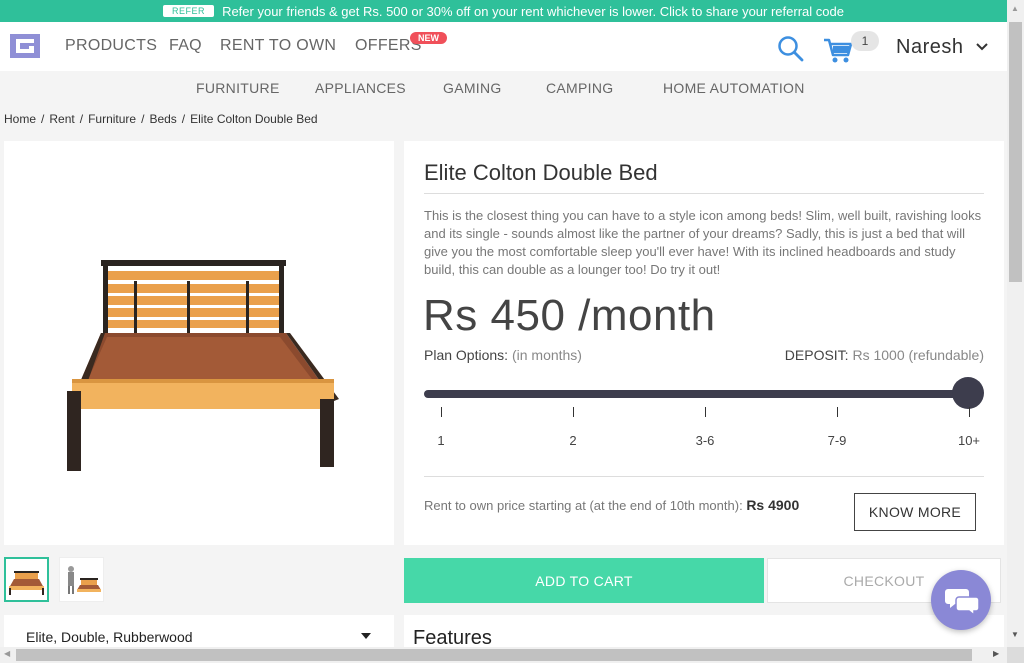 The height and width of the screenshot is (663, 1024). I want to click on scrollbar-corner, so click(1015, 655).